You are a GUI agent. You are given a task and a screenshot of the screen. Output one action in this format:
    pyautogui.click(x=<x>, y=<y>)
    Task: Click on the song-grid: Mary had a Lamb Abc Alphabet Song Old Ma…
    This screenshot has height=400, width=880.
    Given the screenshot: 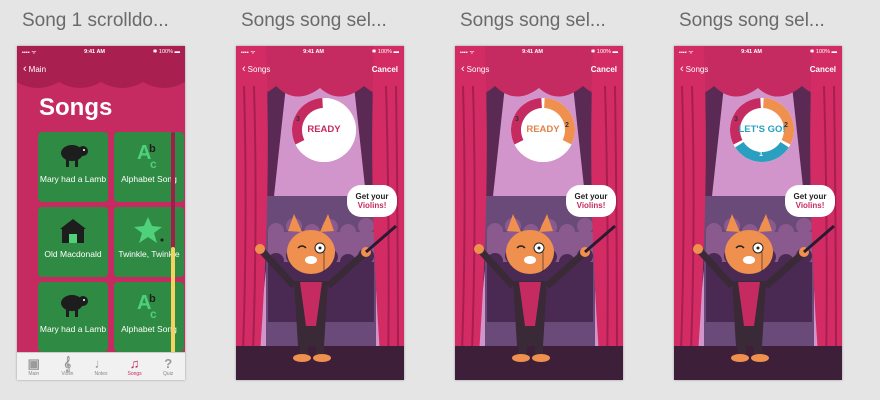 What is the action you would take?
    pyautogui.click(x=111, y=242)
    